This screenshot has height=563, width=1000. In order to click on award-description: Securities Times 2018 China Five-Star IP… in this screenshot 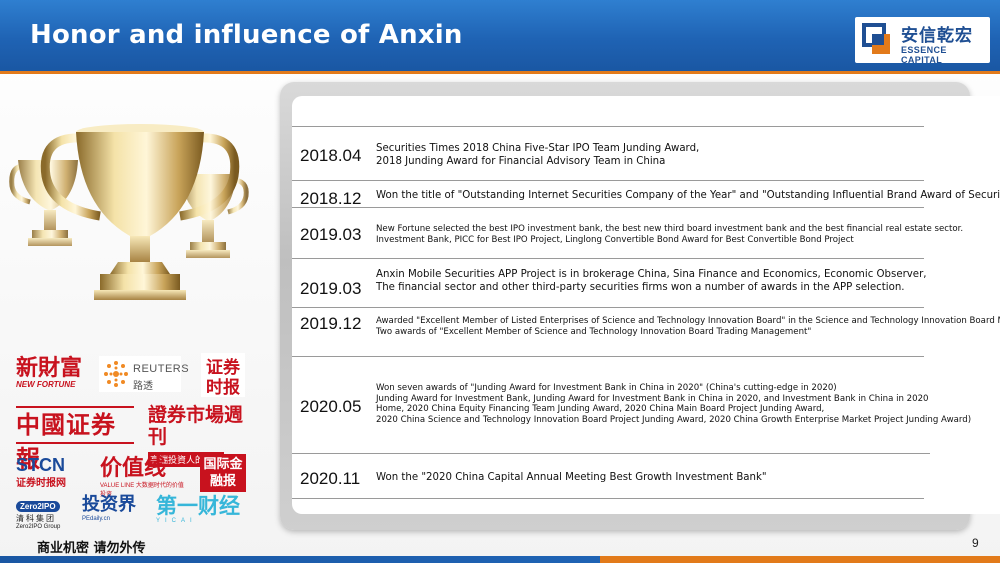, I will do `click(538, 155)`.